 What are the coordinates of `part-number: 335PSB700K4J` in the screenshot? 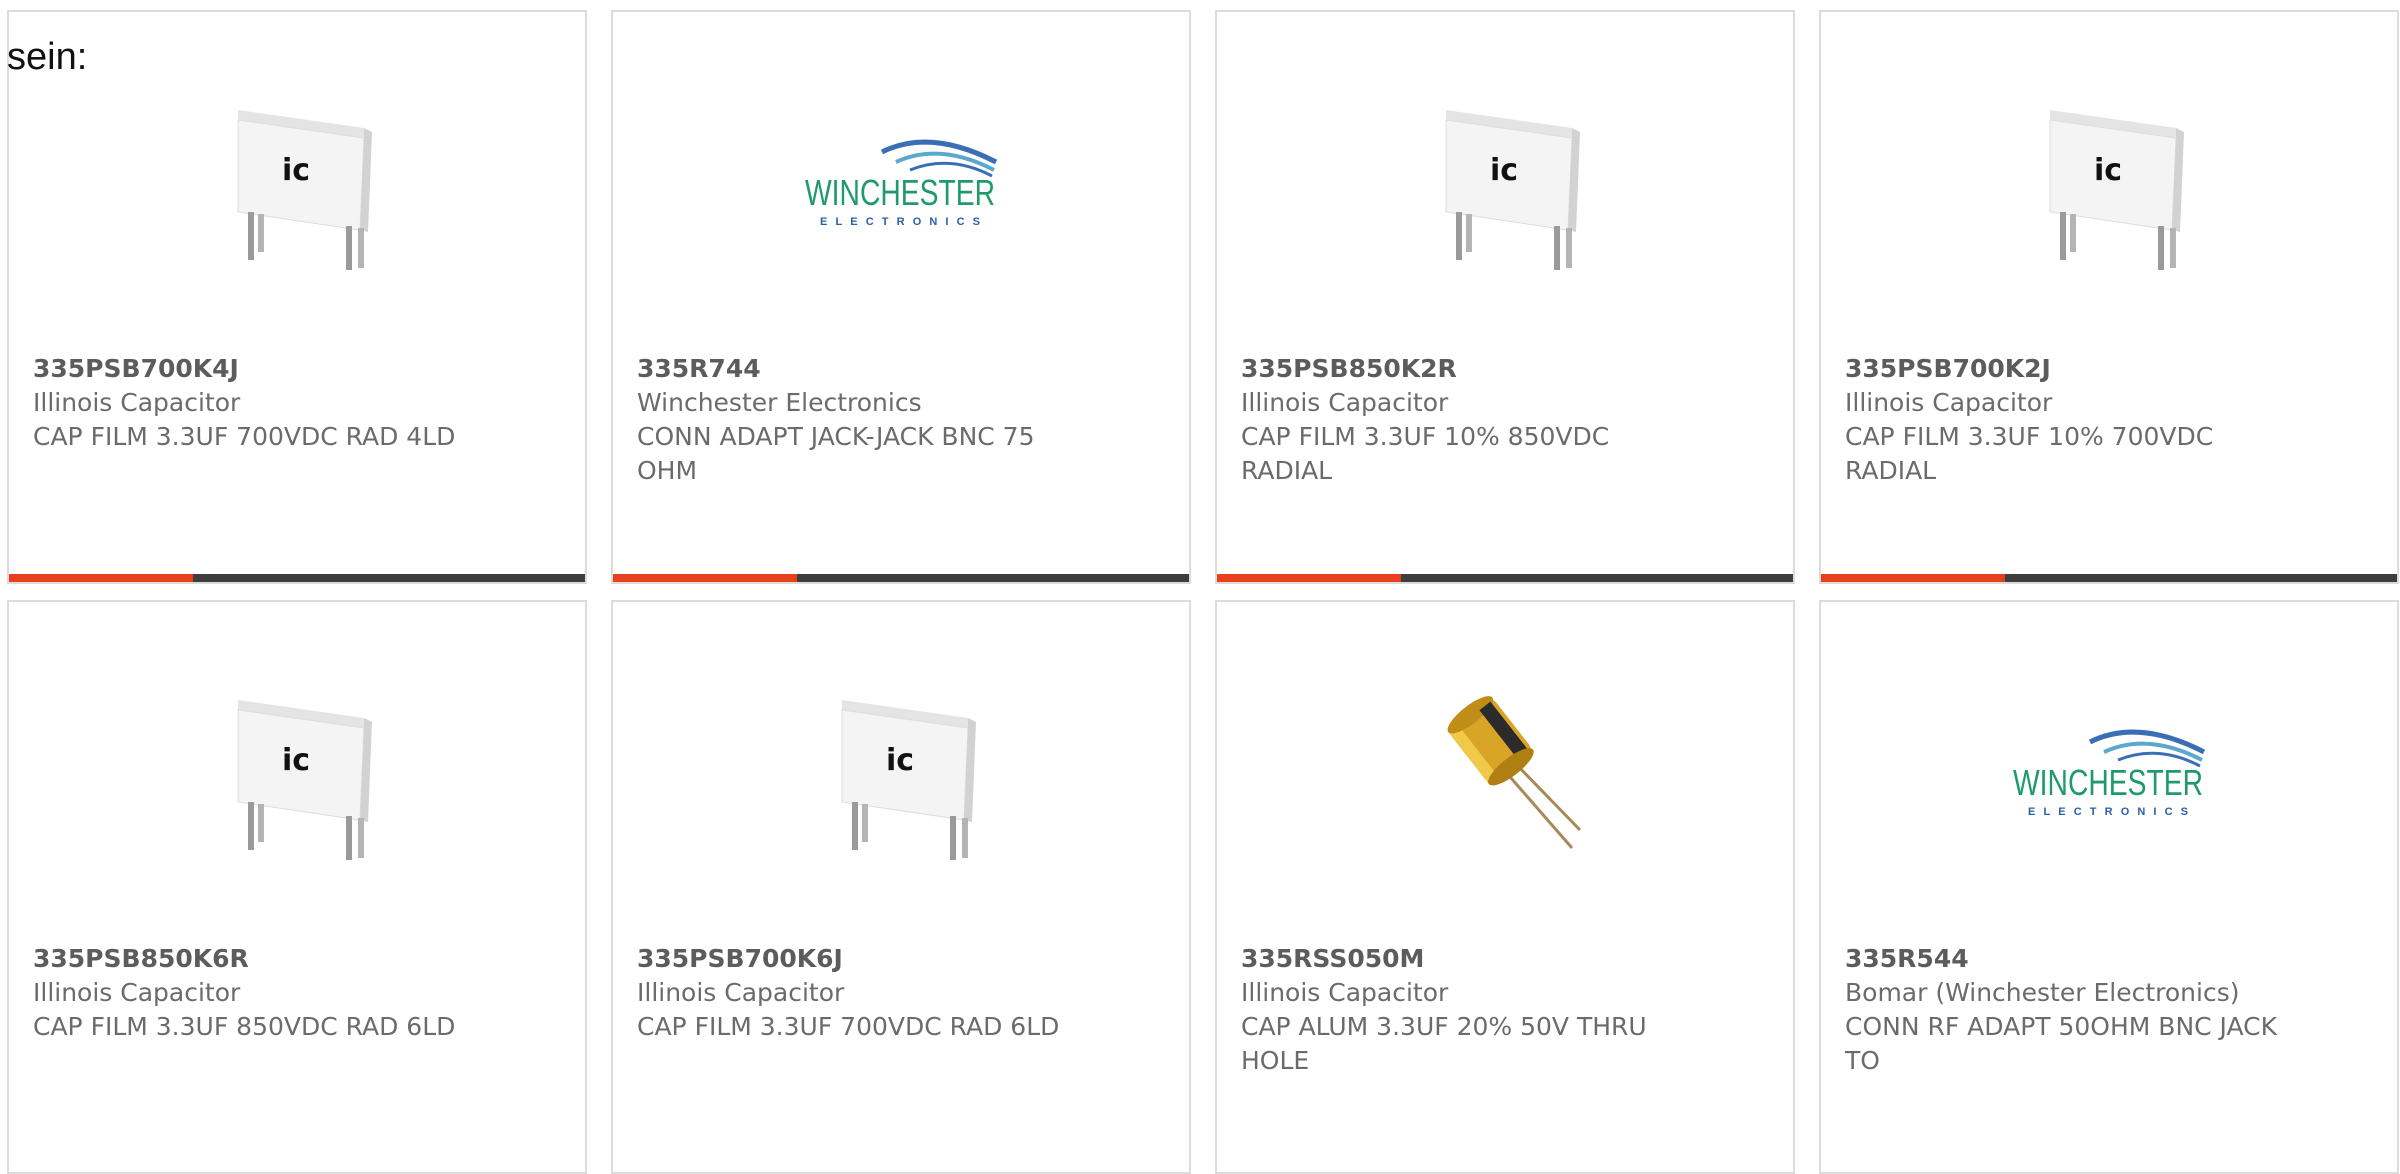 It's located at (249, 369).